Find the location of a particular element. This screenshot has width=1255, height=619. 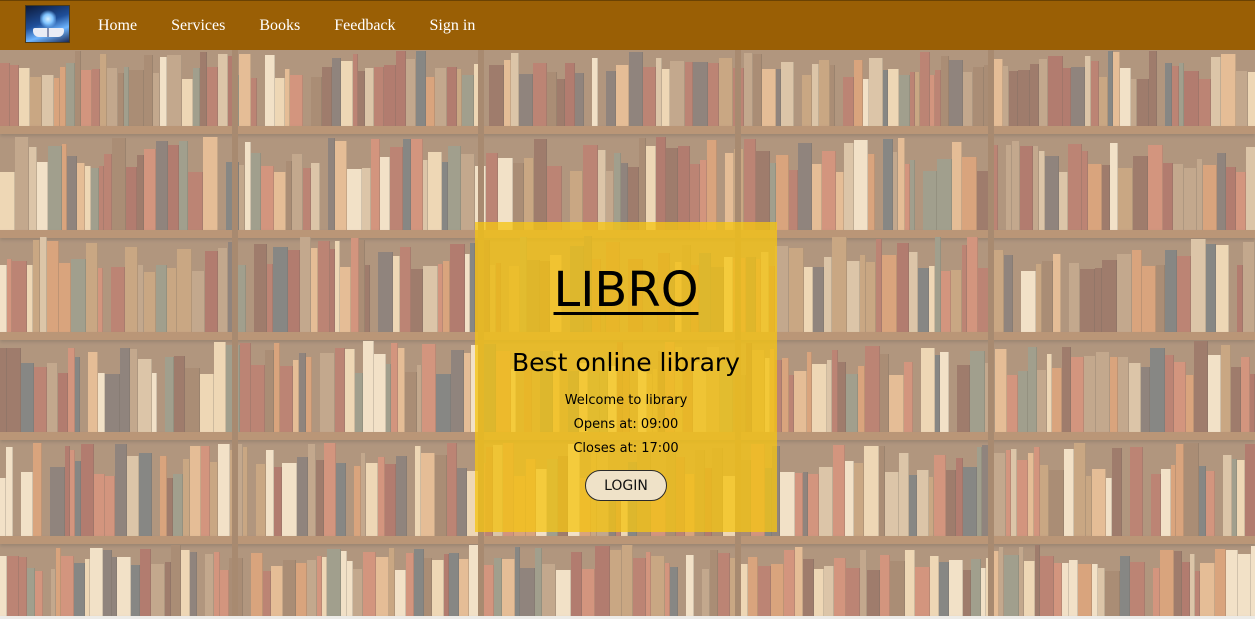

opening-time: Opens at: 09:00 is located at coordinates (626, 424).